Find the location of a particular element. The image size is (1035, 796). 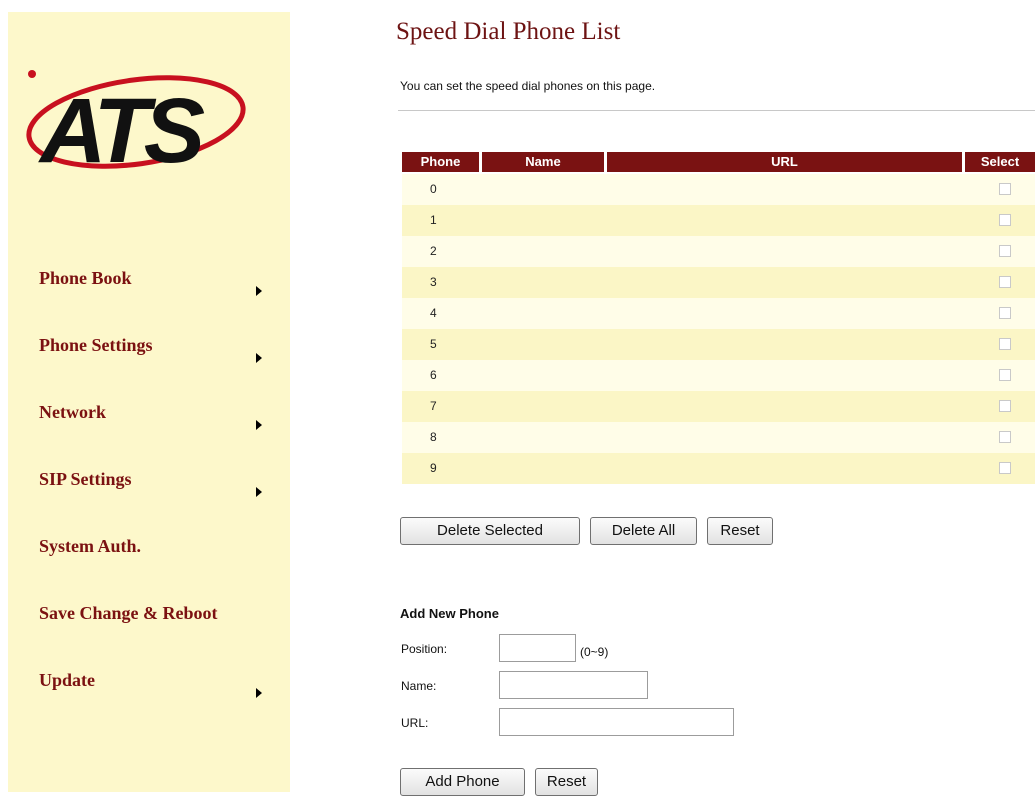

nav-label: Save Change & Reboot is located at coordinates (128, 613).